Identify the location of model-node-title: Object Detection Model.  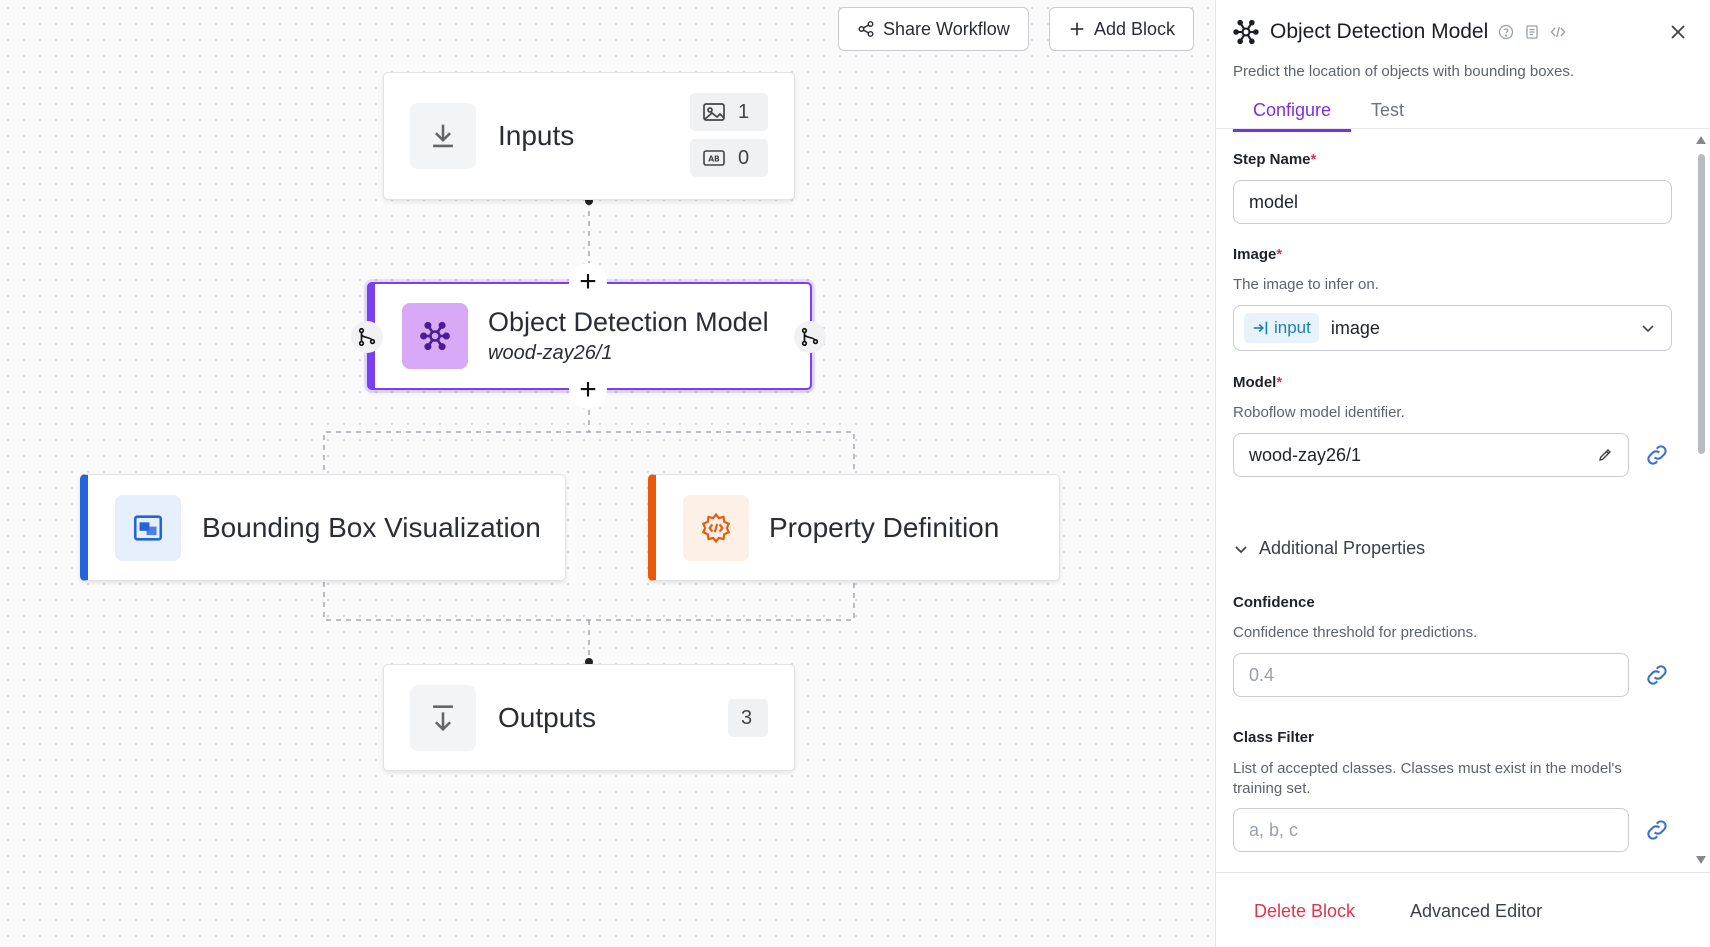
(628, 322).